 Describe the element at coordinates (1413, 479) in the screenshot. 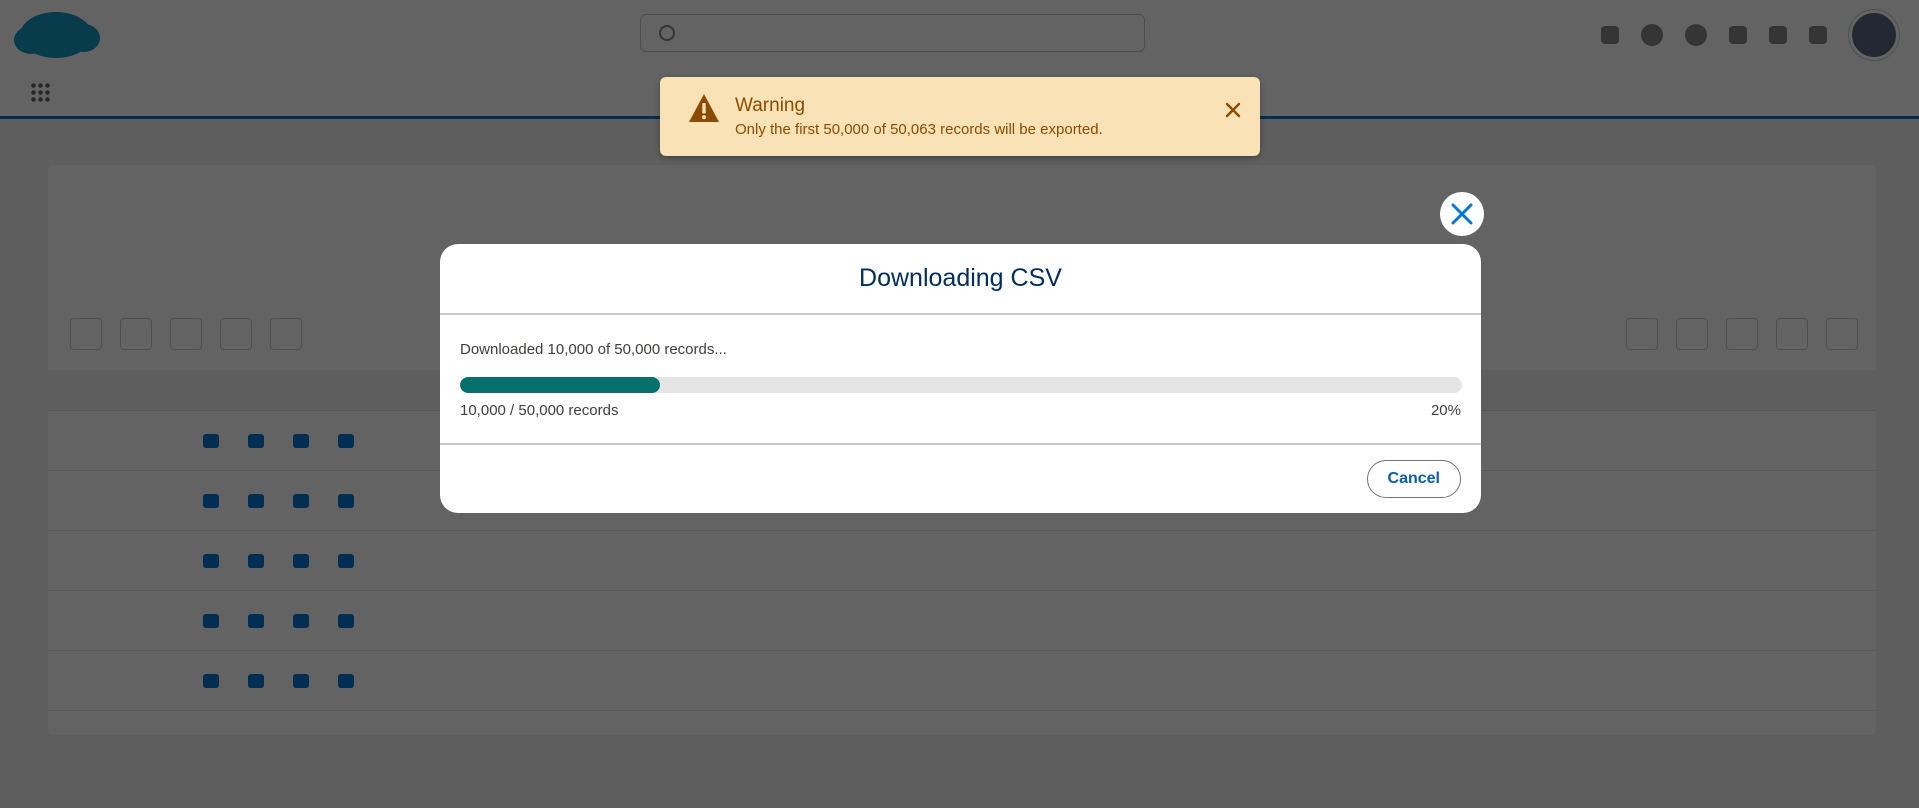

I see `cancel-button: Cancel` at that location.